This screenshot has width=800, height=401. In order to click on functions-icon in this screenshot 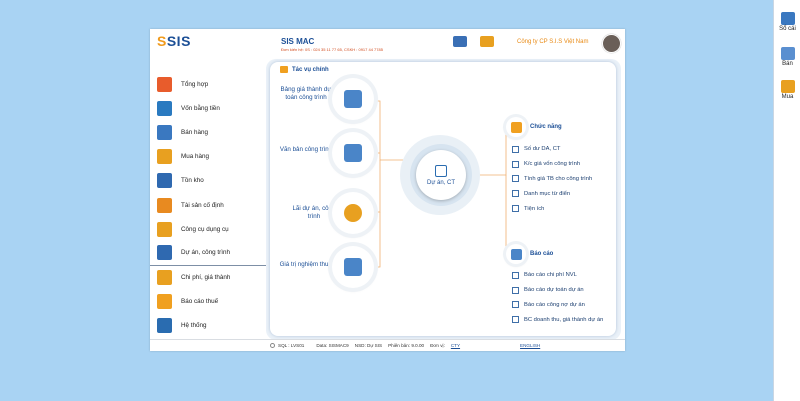, I will do `click(516, 127)`.